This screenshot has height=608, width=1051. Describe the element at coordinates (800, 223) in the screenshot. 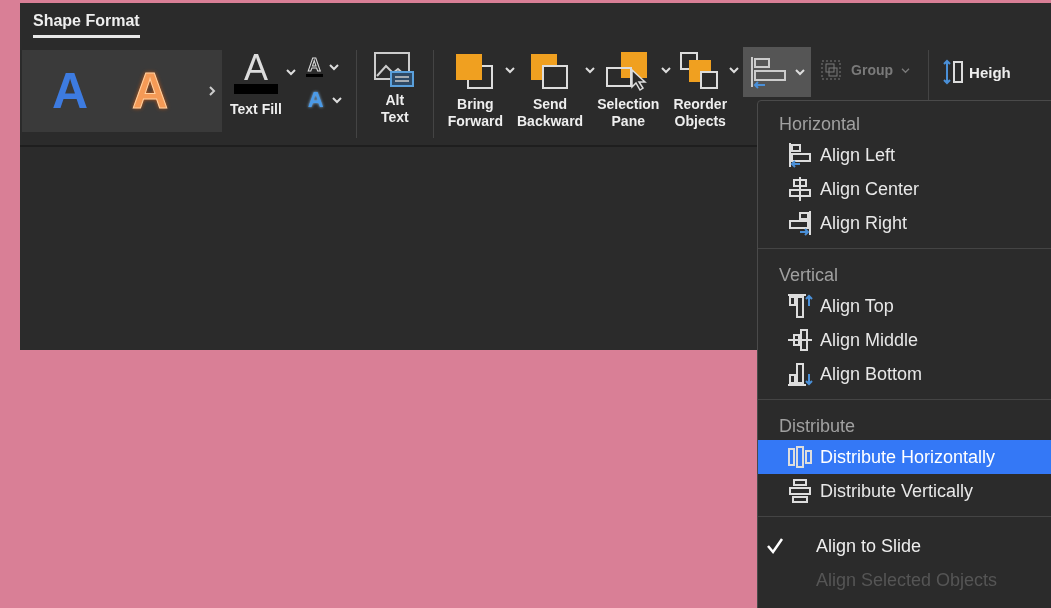

I see `align-right-icon` at that location.